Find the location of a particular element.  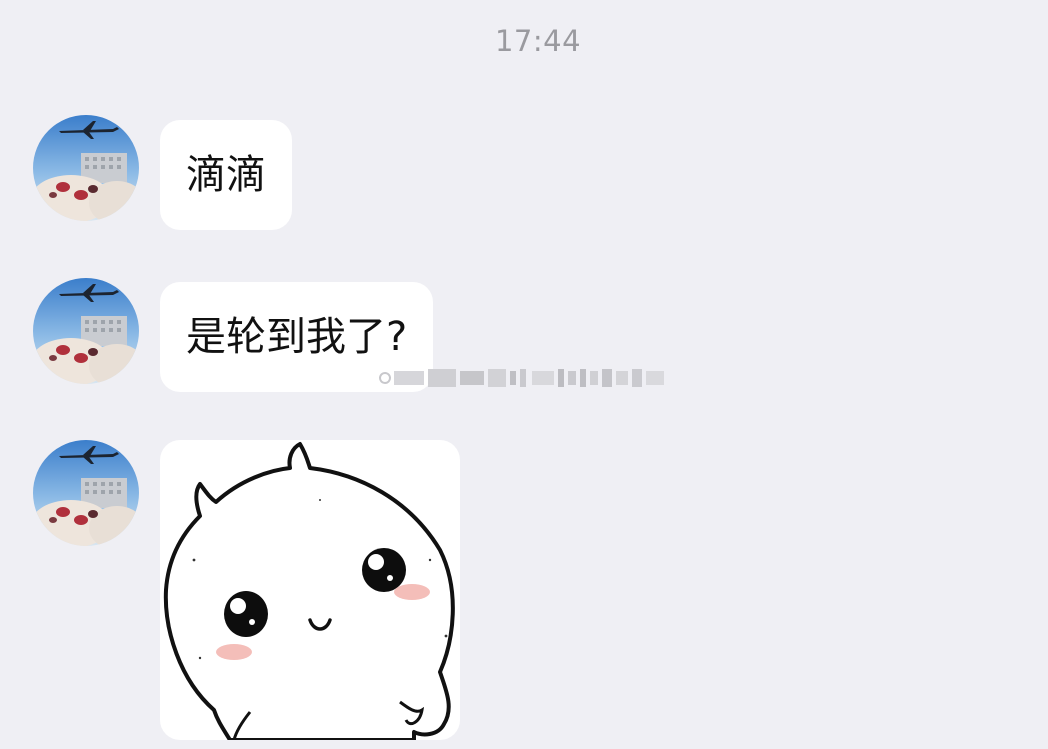

white-blob-character-sticker-icon is located at coordinates (309, 591).